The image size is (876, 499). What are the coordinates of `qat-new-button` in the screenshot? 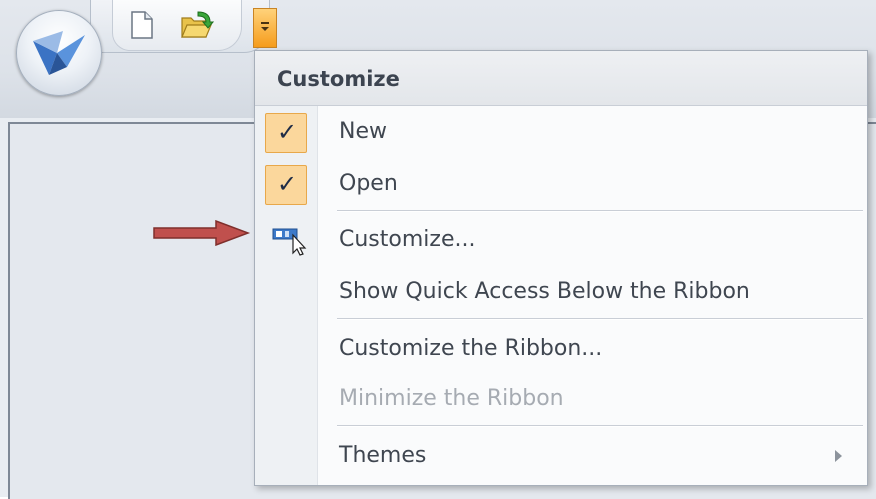 It's located at (142, 25).